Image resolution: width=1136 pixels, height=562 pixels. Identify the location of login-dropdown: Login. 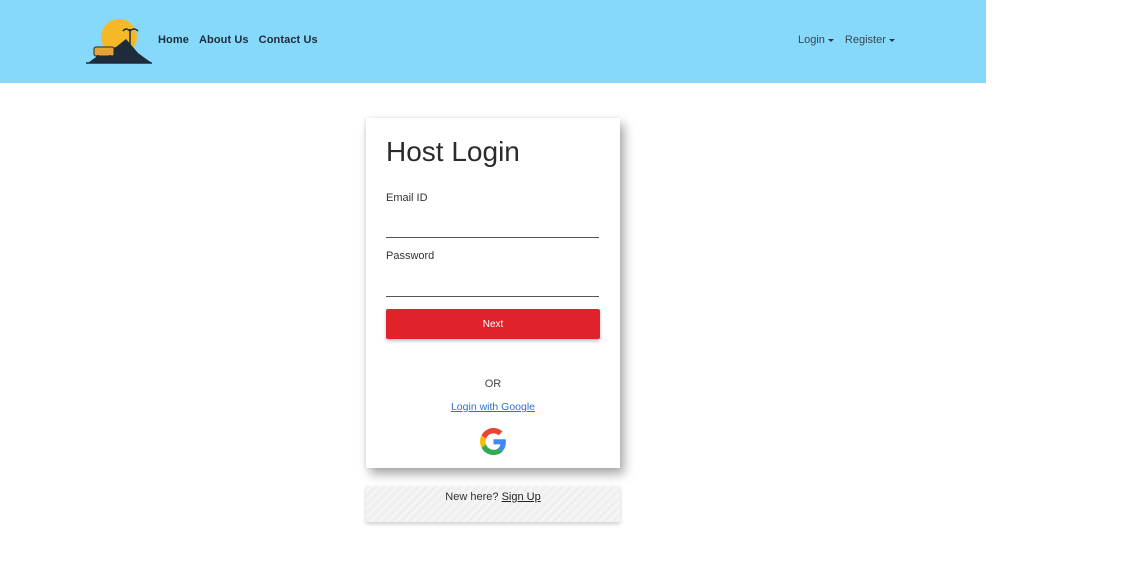
(816, 40).